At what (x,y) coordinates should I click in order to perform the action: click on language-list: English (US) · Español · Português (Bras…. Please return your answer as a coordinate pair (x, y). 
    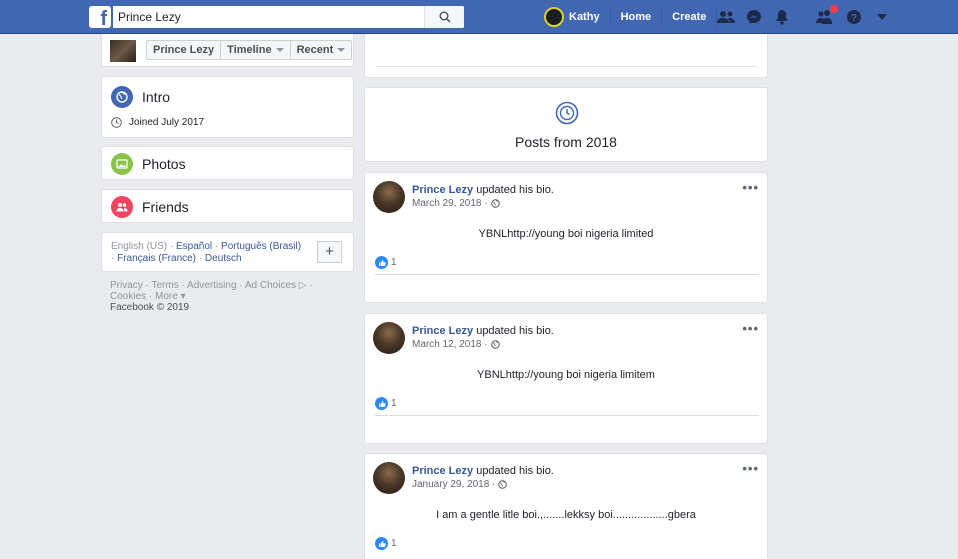
    Looking at the image, I should click on (206, 252).